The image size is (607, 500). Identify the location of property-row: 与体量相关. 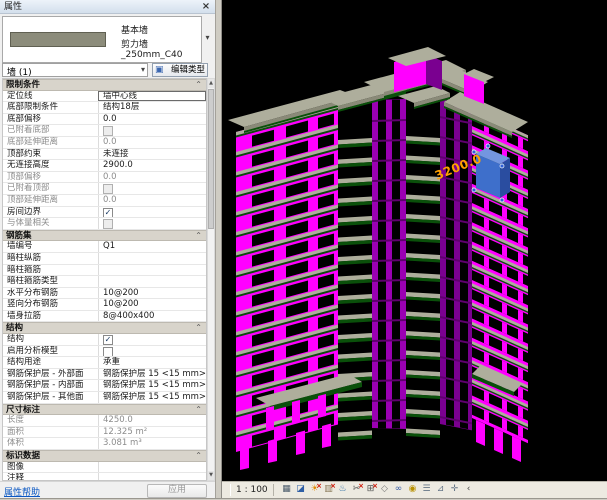
(104, 224).